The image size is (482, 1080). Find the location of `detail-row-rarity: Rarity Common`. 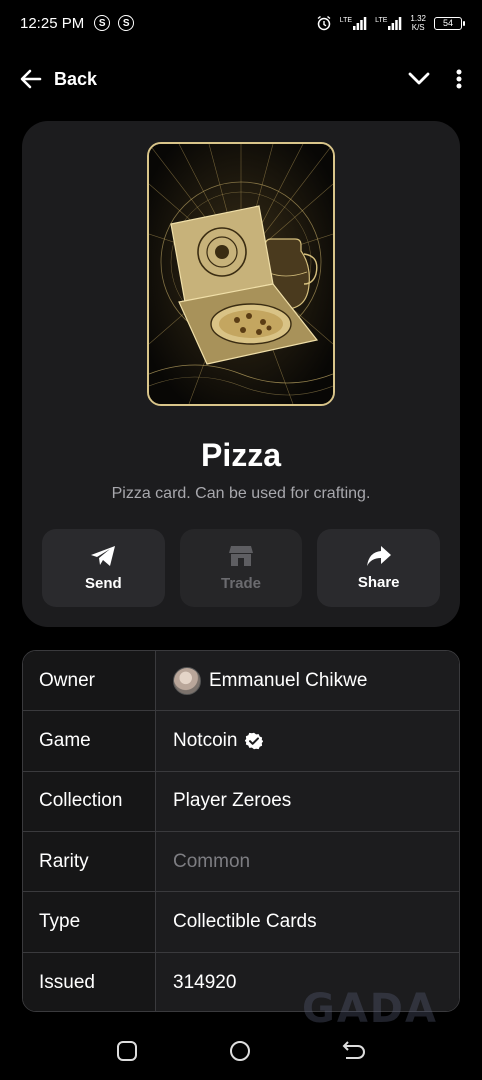

detail-row-rarity: Rarity Common is located at coordinates (241, 862).